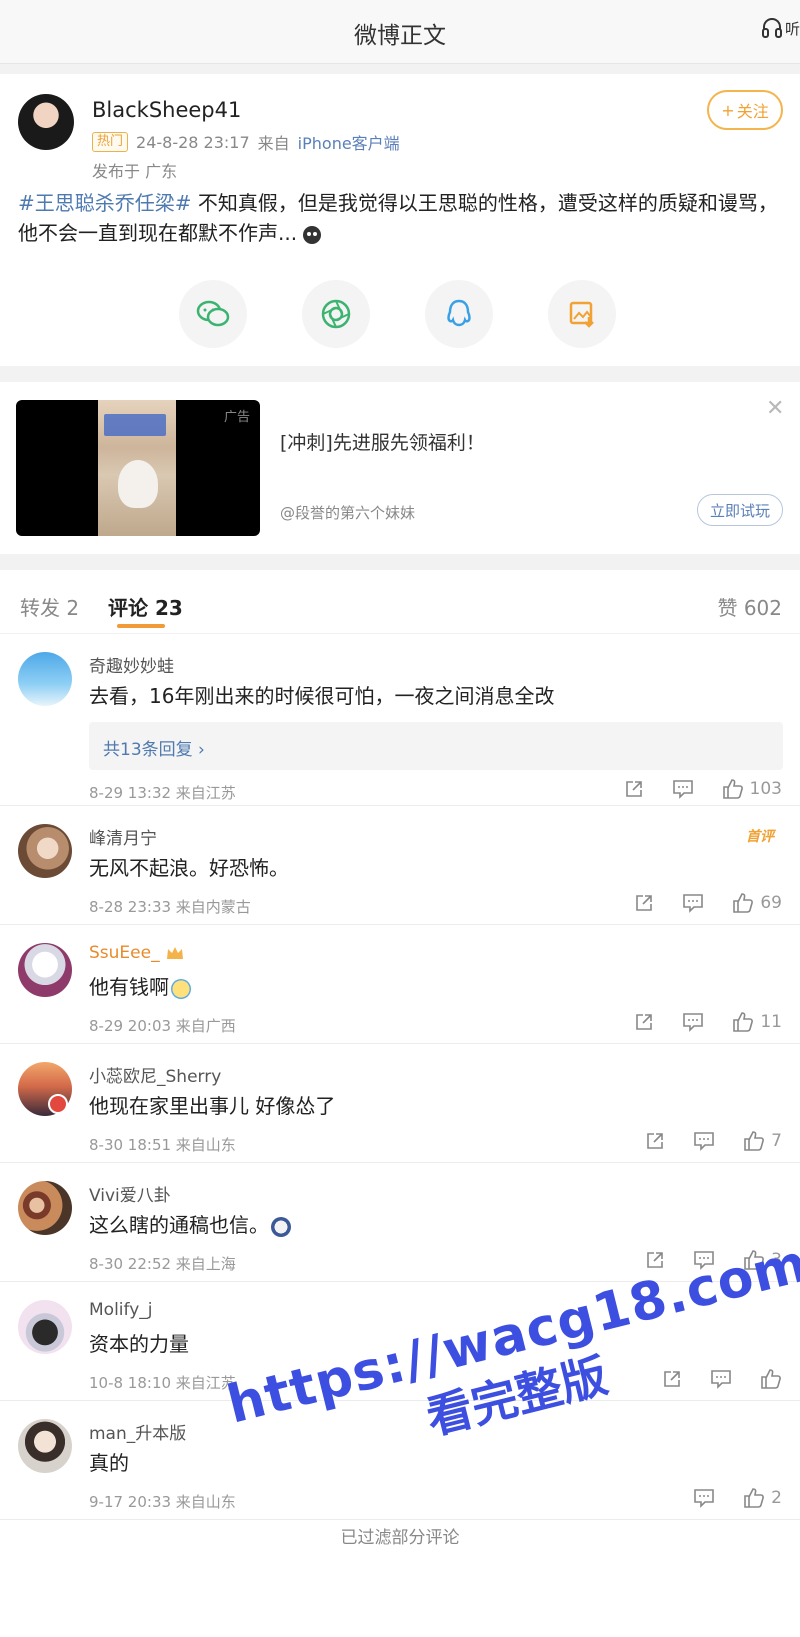  I want to click on follow-button: + 关注, so click(745, 110).